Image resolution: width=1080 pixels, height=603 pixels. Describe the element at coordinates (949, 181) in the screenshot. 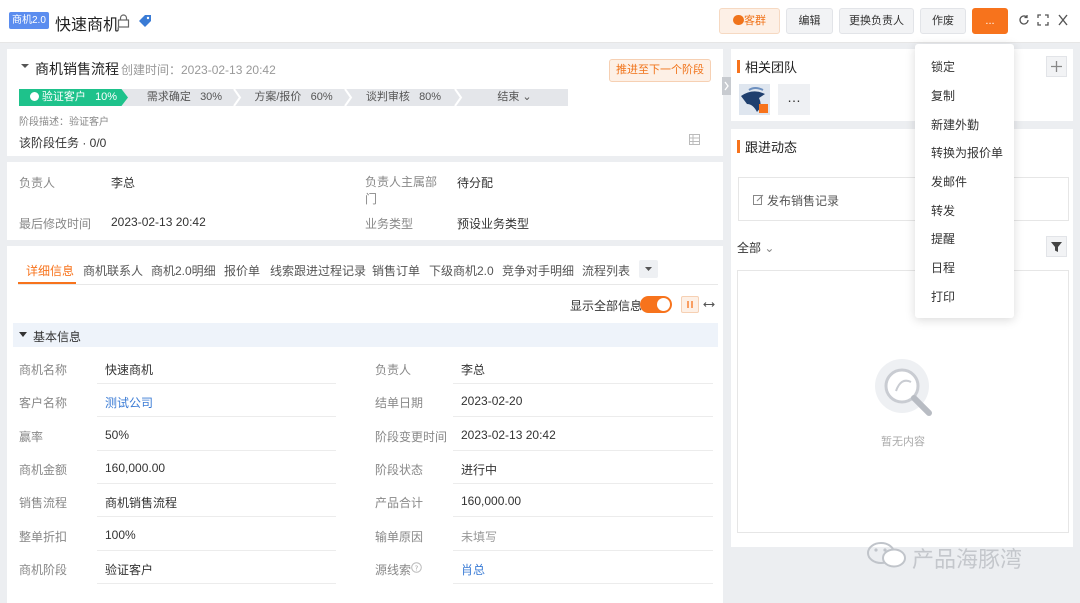

I see `menu-item-email: 发邮件` at that location.